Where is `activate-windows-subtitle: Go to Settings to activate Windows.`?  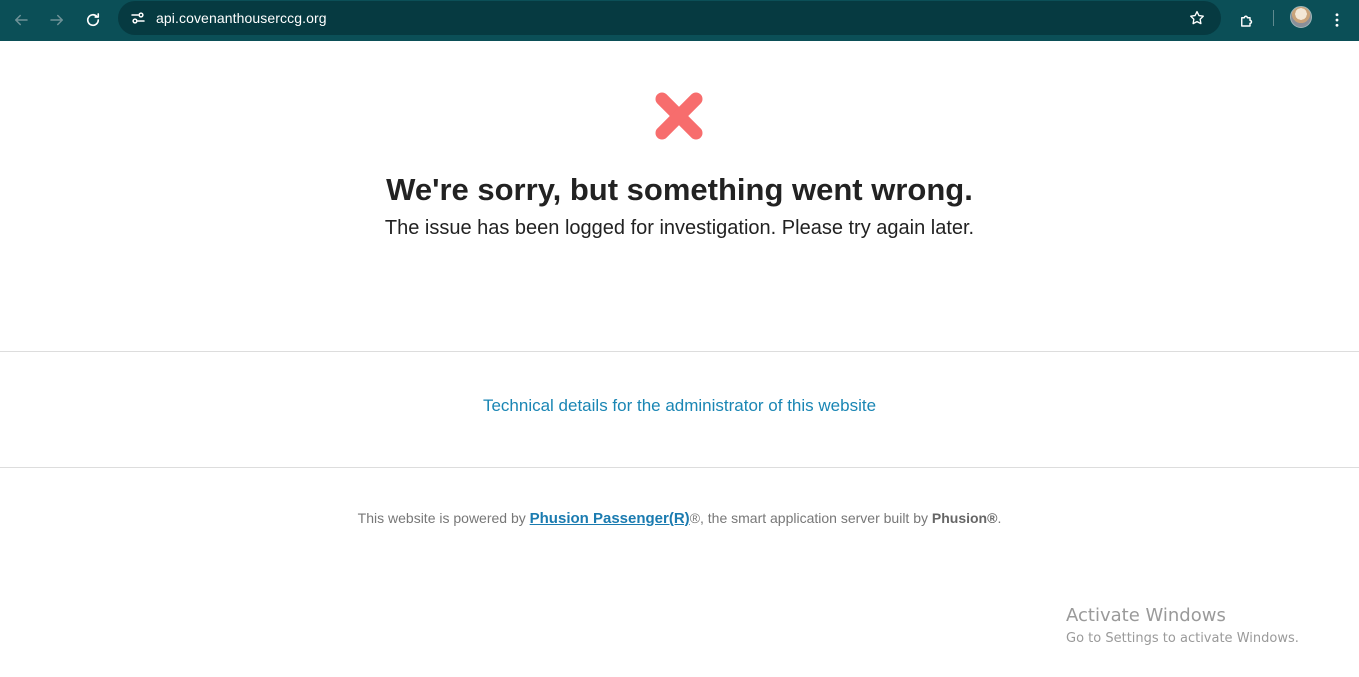 activate-windows-subtitle: Go to Settings to activate Windows. is located at coordinates (1182, 638).